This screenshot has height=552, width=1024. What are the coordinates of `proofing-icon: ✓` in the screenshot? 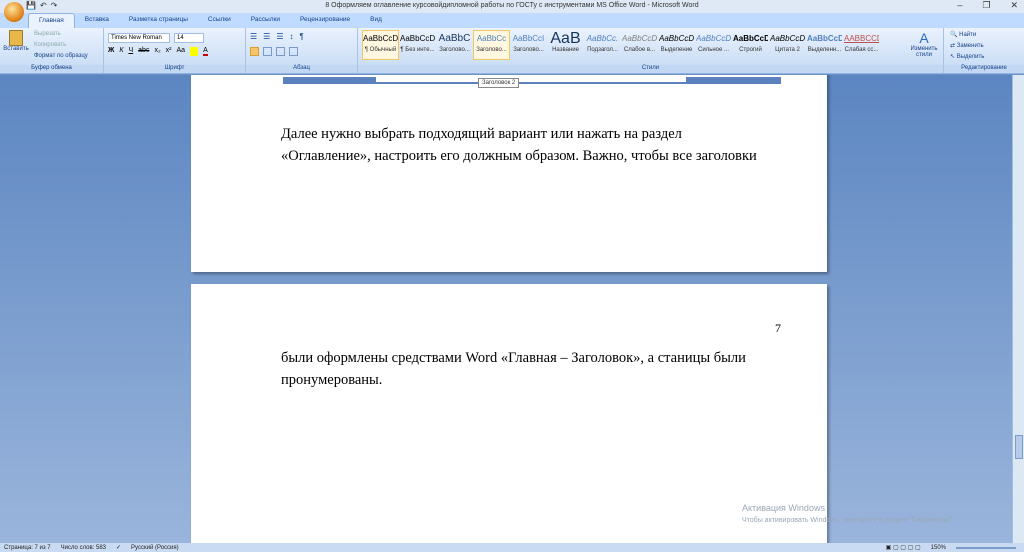 It's located at (118, 547).